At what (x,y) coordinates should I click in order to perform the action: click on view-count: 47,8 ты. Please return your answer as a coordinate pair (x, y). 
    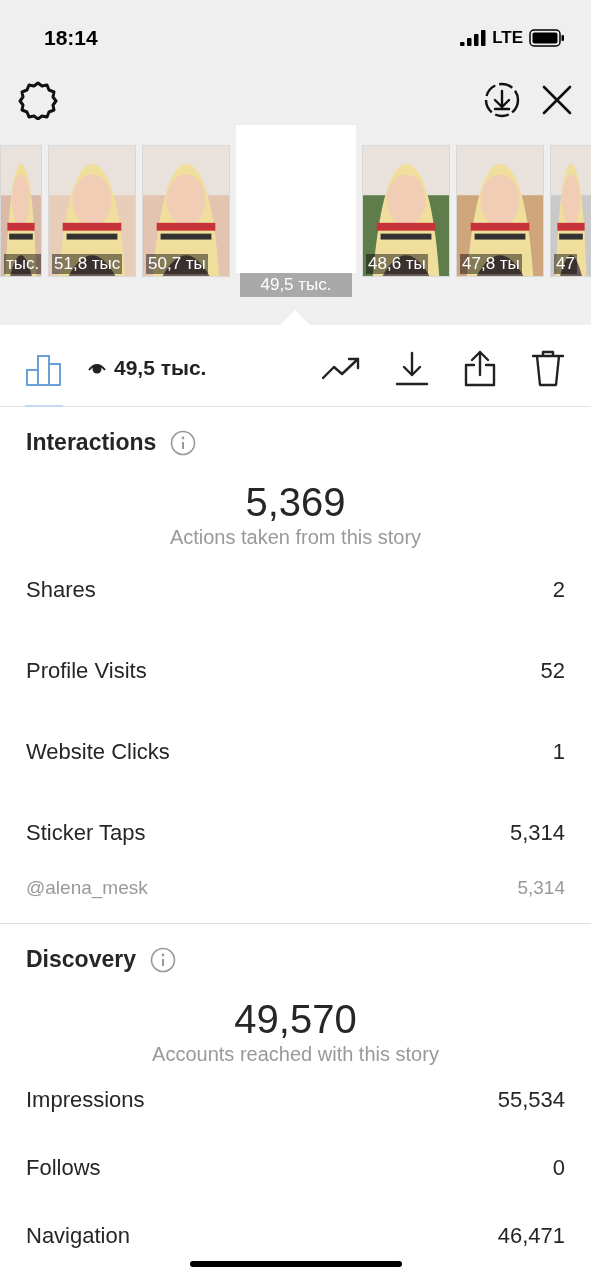
    Looking at the image, I should click on (491, 264).